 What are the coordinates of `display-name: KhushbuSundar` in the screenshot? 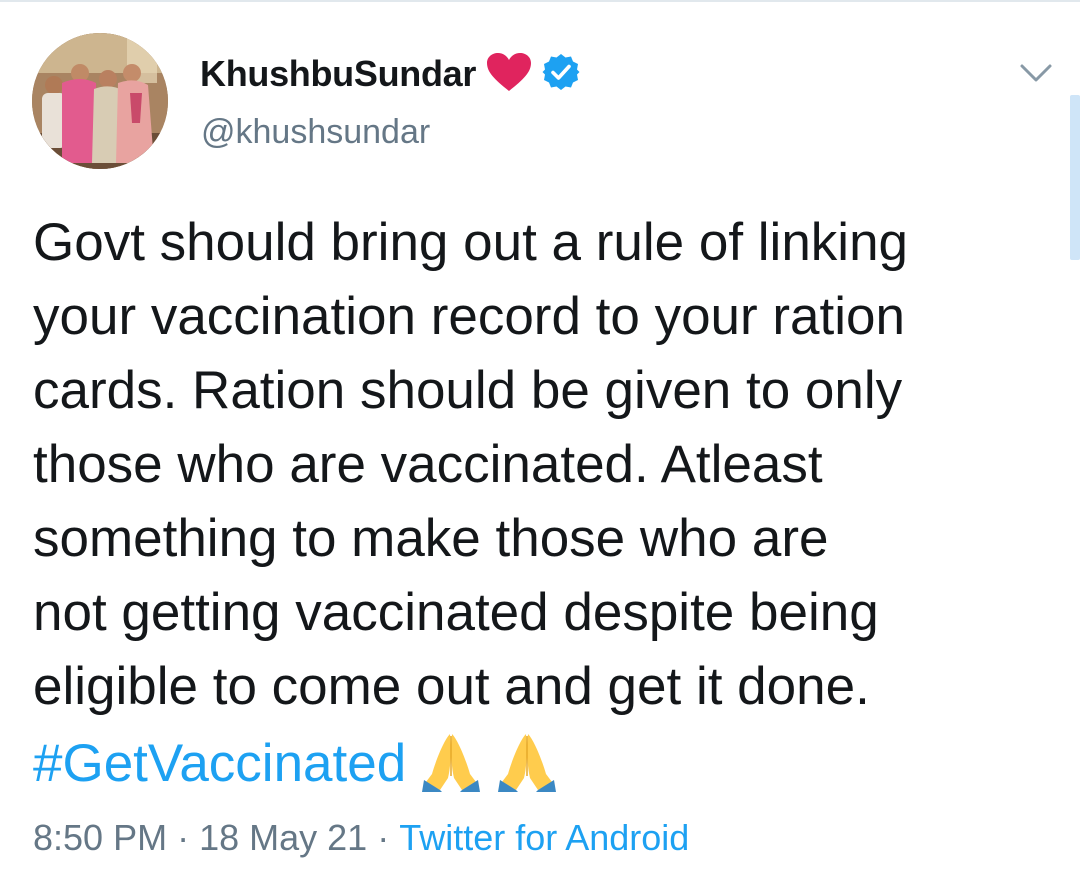 It's located at (338, 74).